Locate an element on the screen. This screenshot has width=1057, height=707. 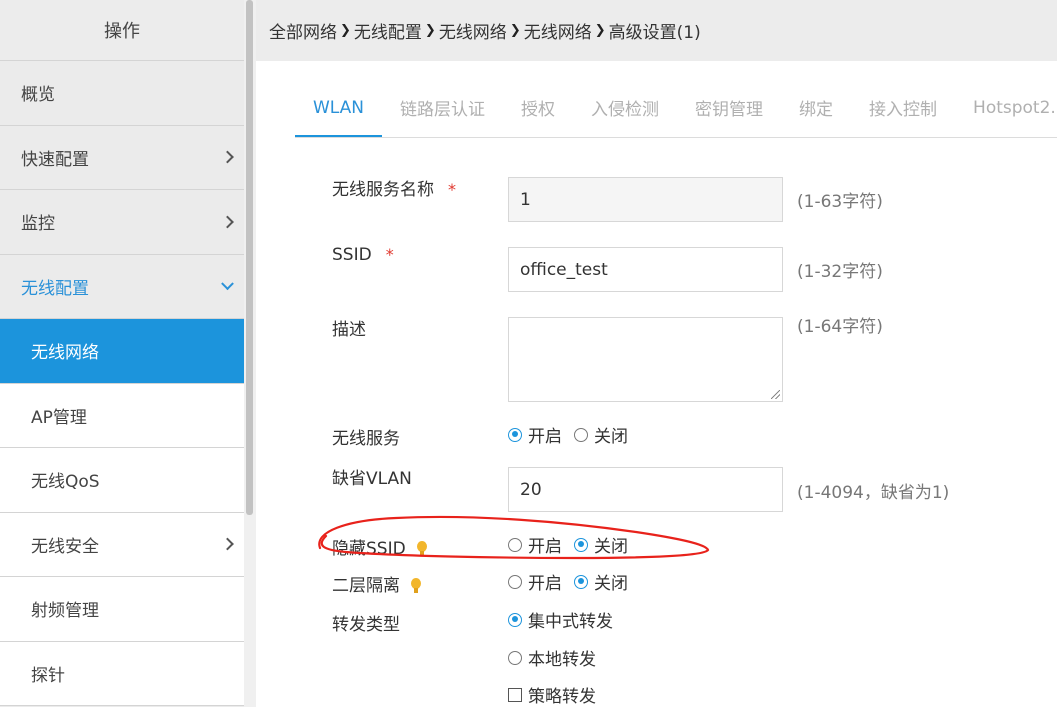
ssid-hint: (1-32字符) is located at coordinates (840, 272).